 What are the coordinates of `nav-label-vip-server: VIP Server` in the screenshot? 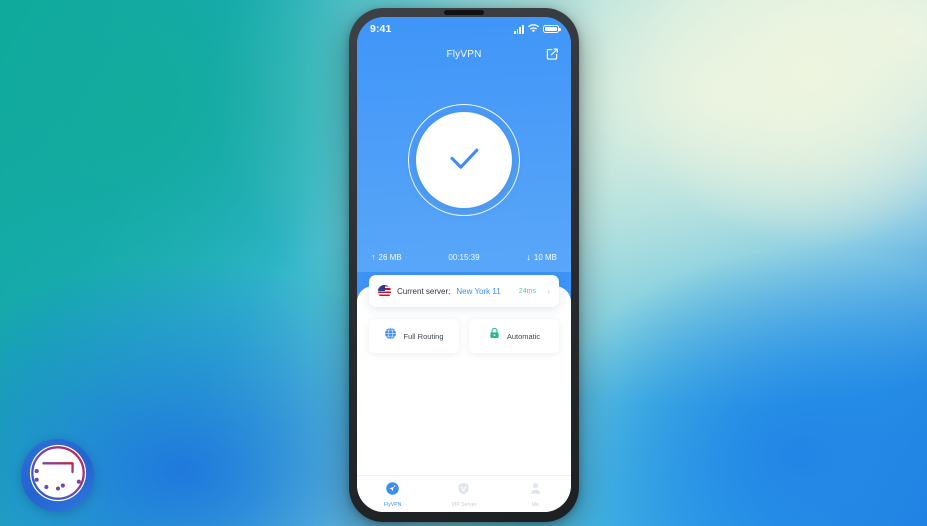 It's located at (464, 504).